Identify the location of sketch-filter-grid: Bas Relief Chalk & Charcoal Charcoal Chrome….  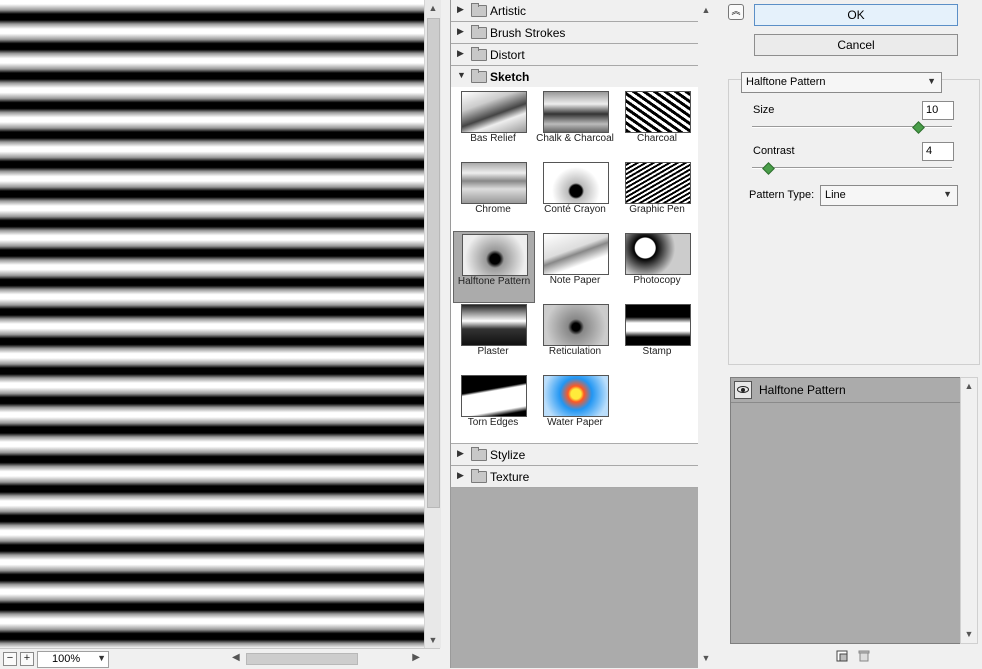
(575, 265).